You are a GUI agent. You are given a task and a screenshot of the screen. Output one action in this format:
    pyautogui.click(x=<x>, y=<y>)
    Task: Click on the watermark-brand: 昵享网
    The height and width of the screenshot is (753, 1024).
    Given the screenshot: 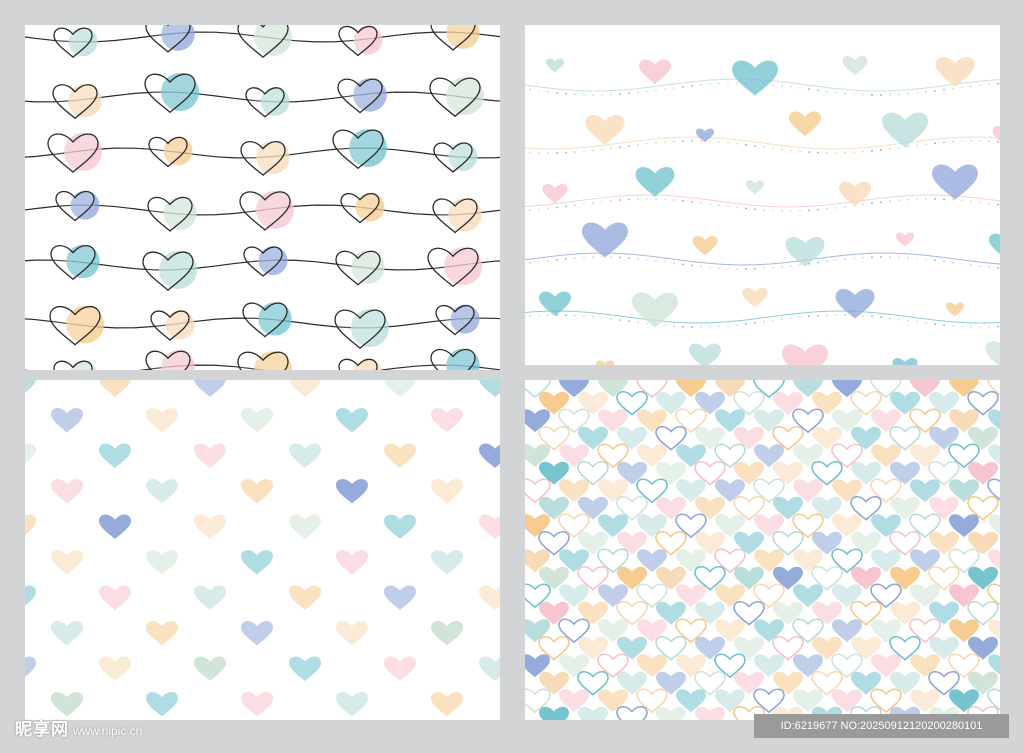 What is the action you would take?
    pyautogui.click(x=42, y=729)
    